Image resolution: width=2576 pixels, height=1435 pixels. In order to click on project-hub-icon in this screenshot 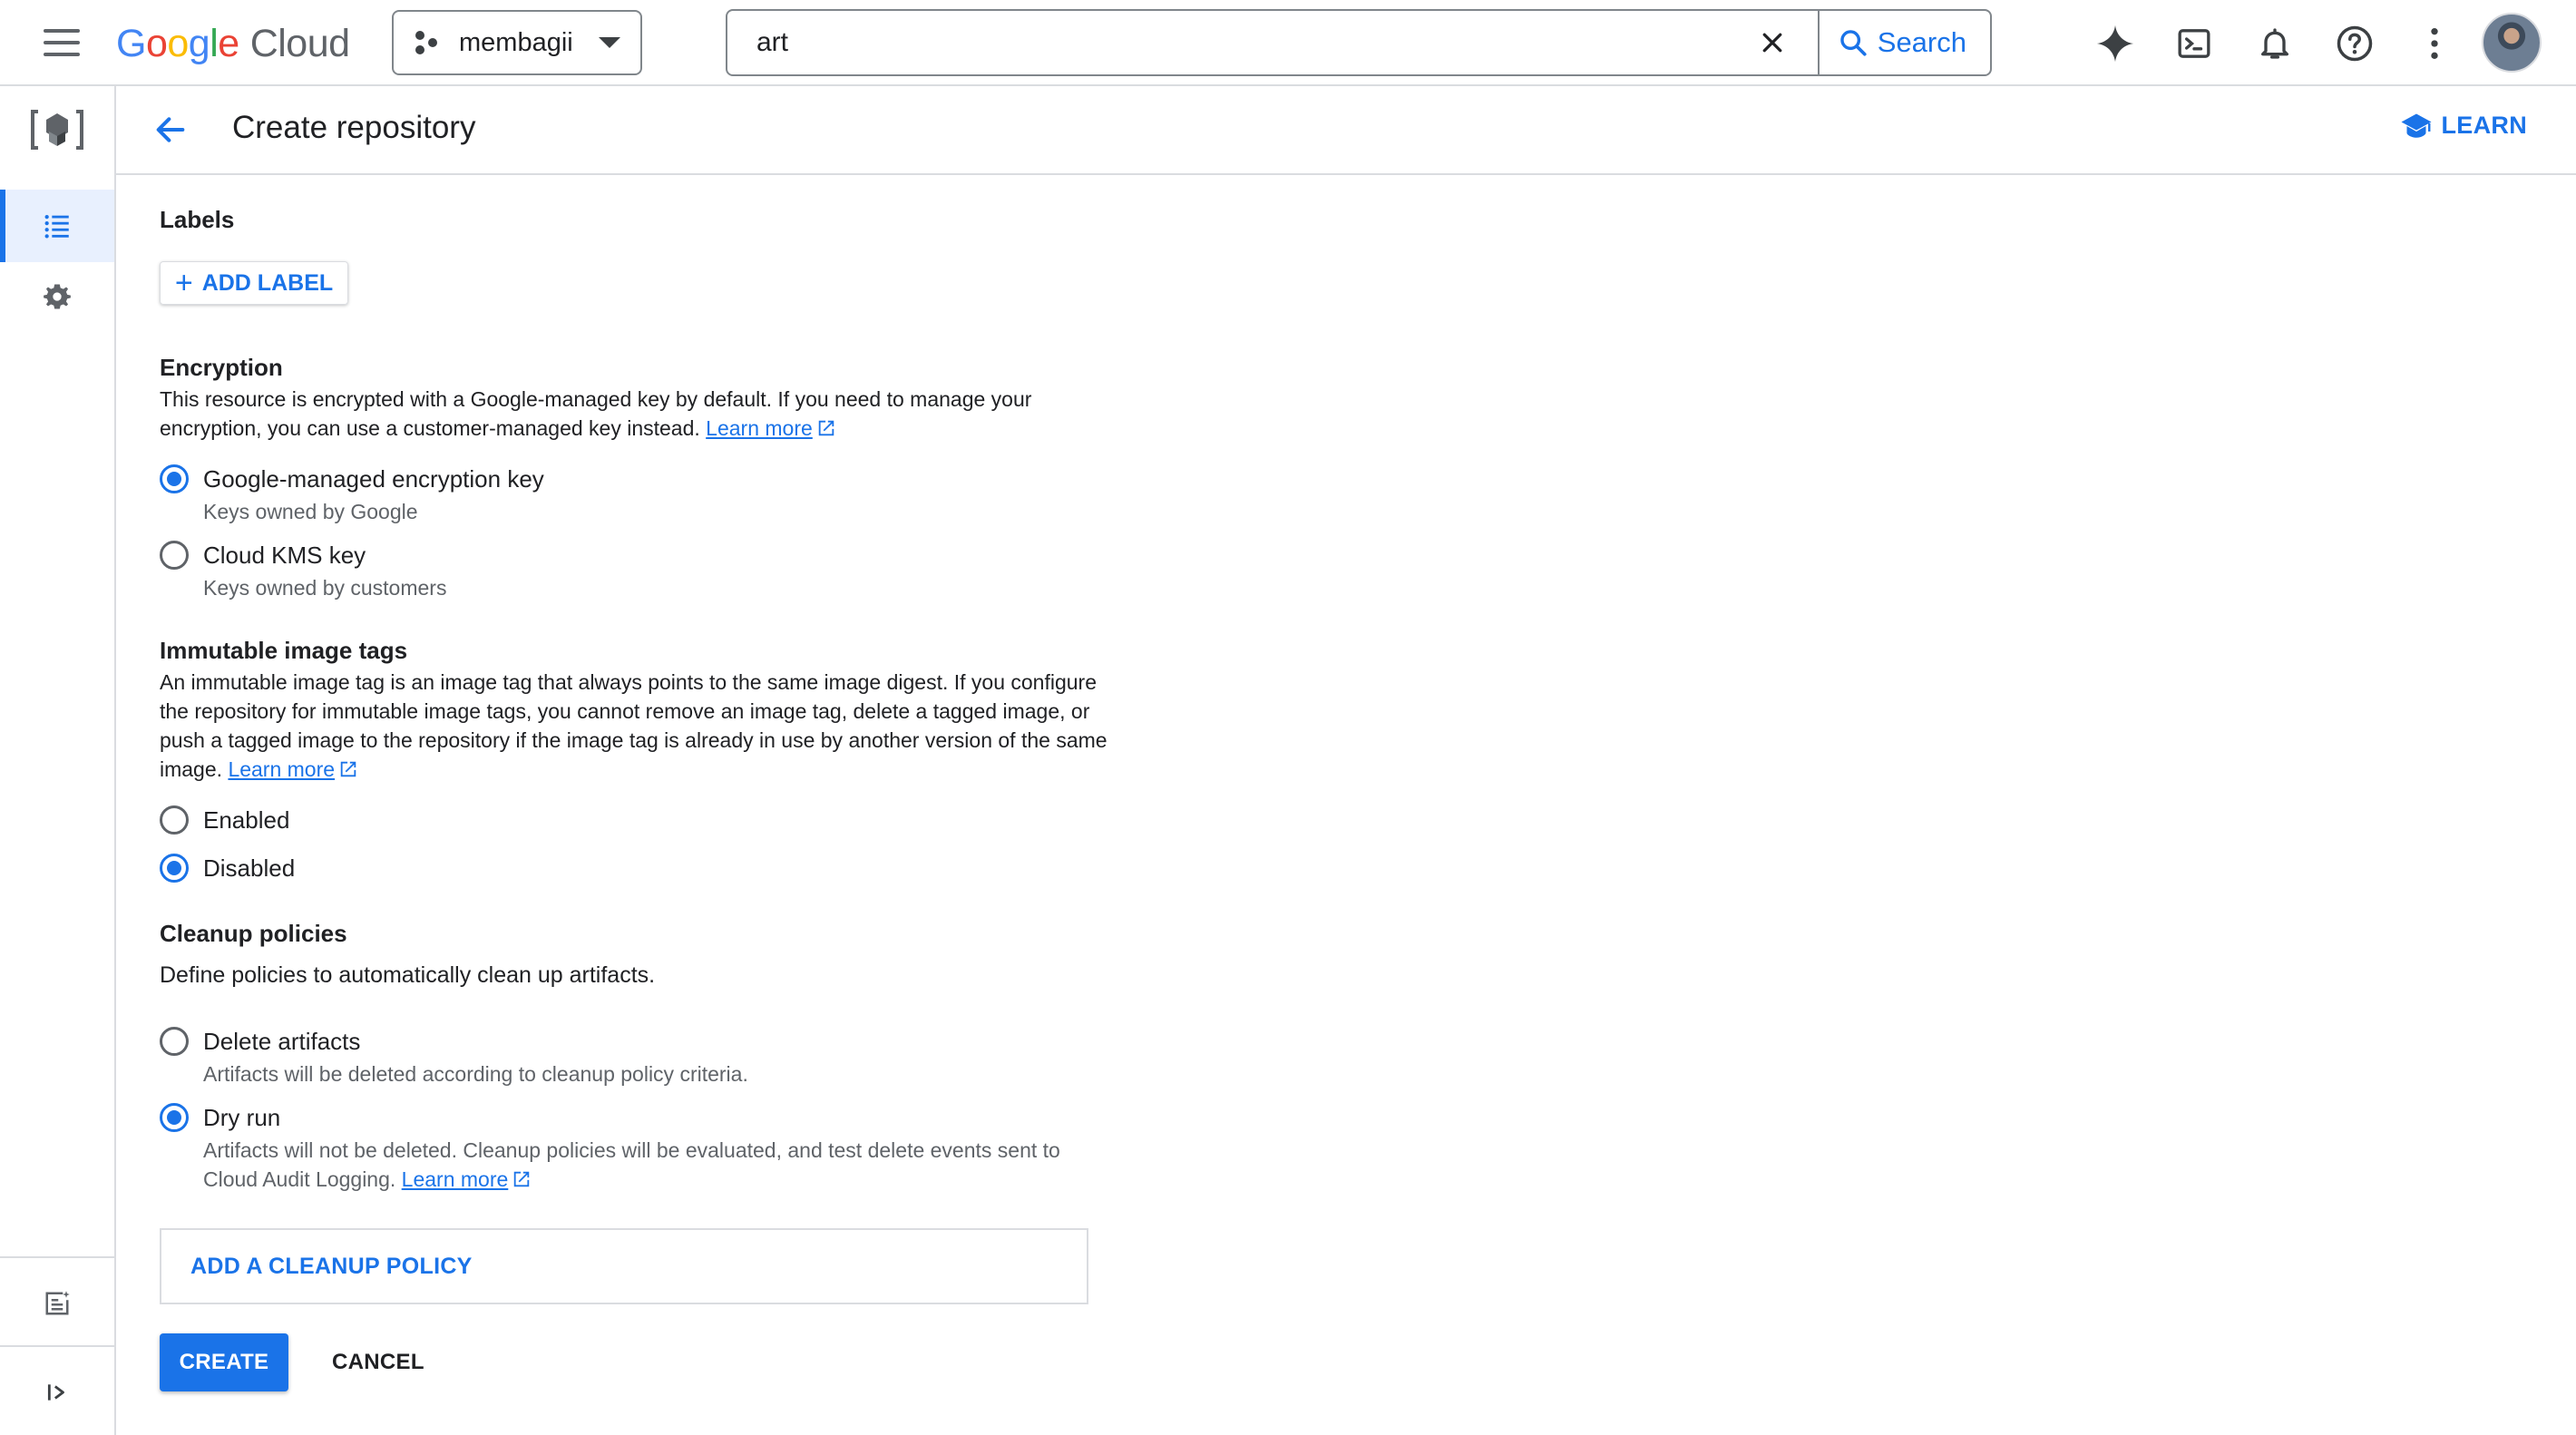, I will do `click(427, 42)`.